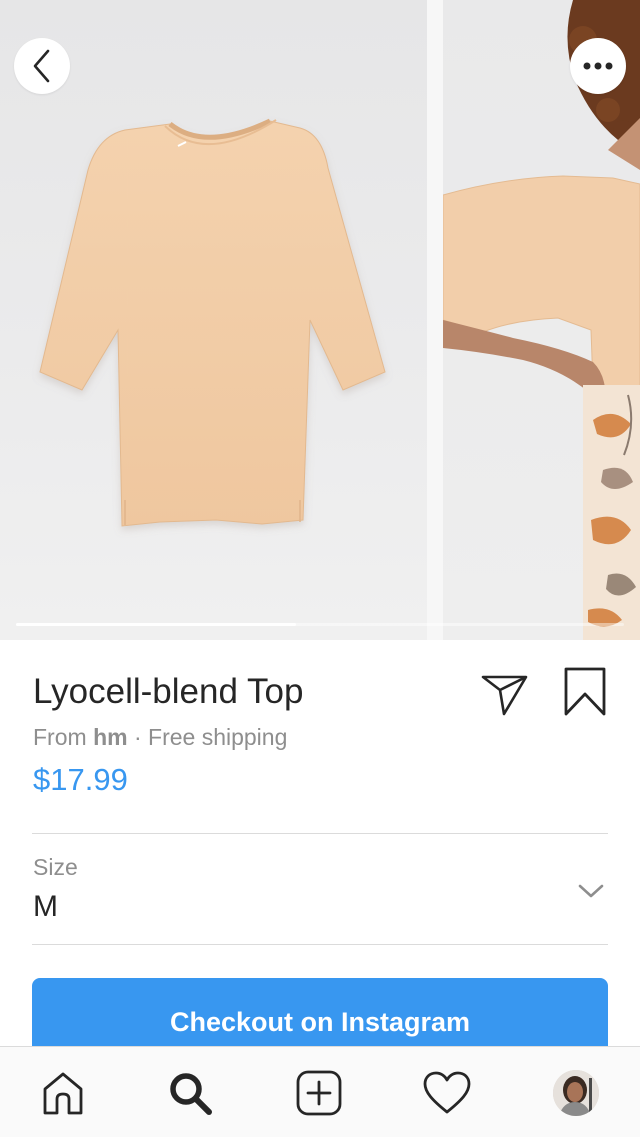 This screenshot has width=640, height=1137. I want to click on save-button, so click(585, 692).